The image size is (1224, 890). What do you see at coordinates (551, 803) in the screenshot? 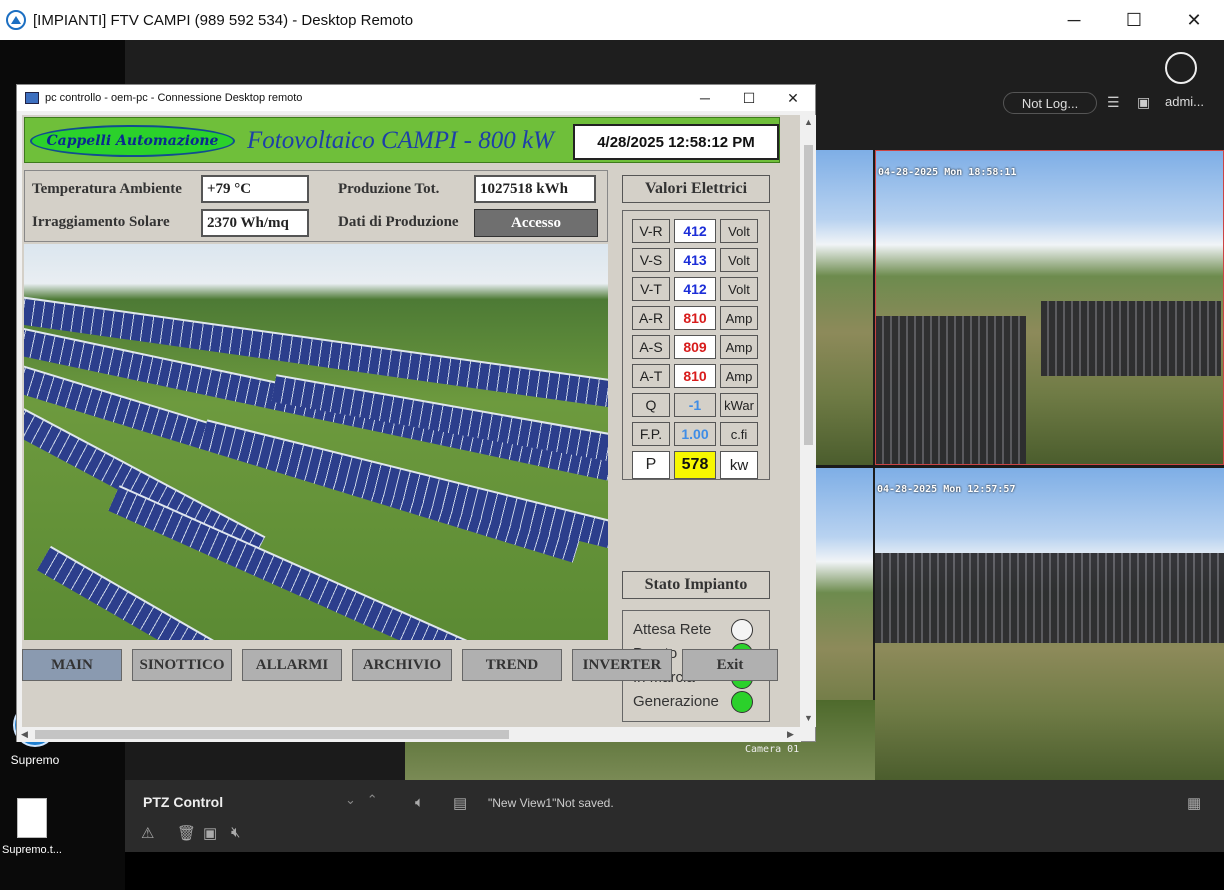
I see `view-status-text: "New View1"Not saved.` at bounding box center [551, 803].